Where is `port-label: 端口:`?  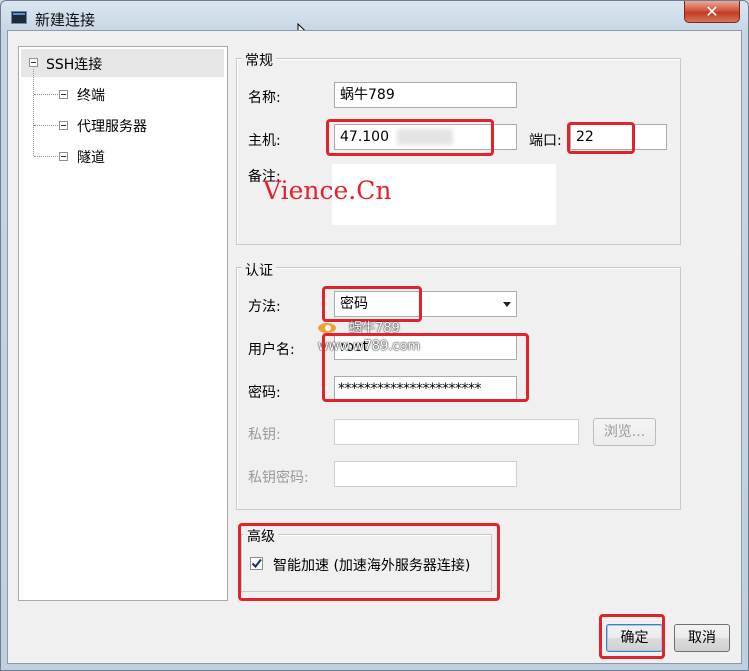 port-label: 端口: is located at coordinates (545, 141).